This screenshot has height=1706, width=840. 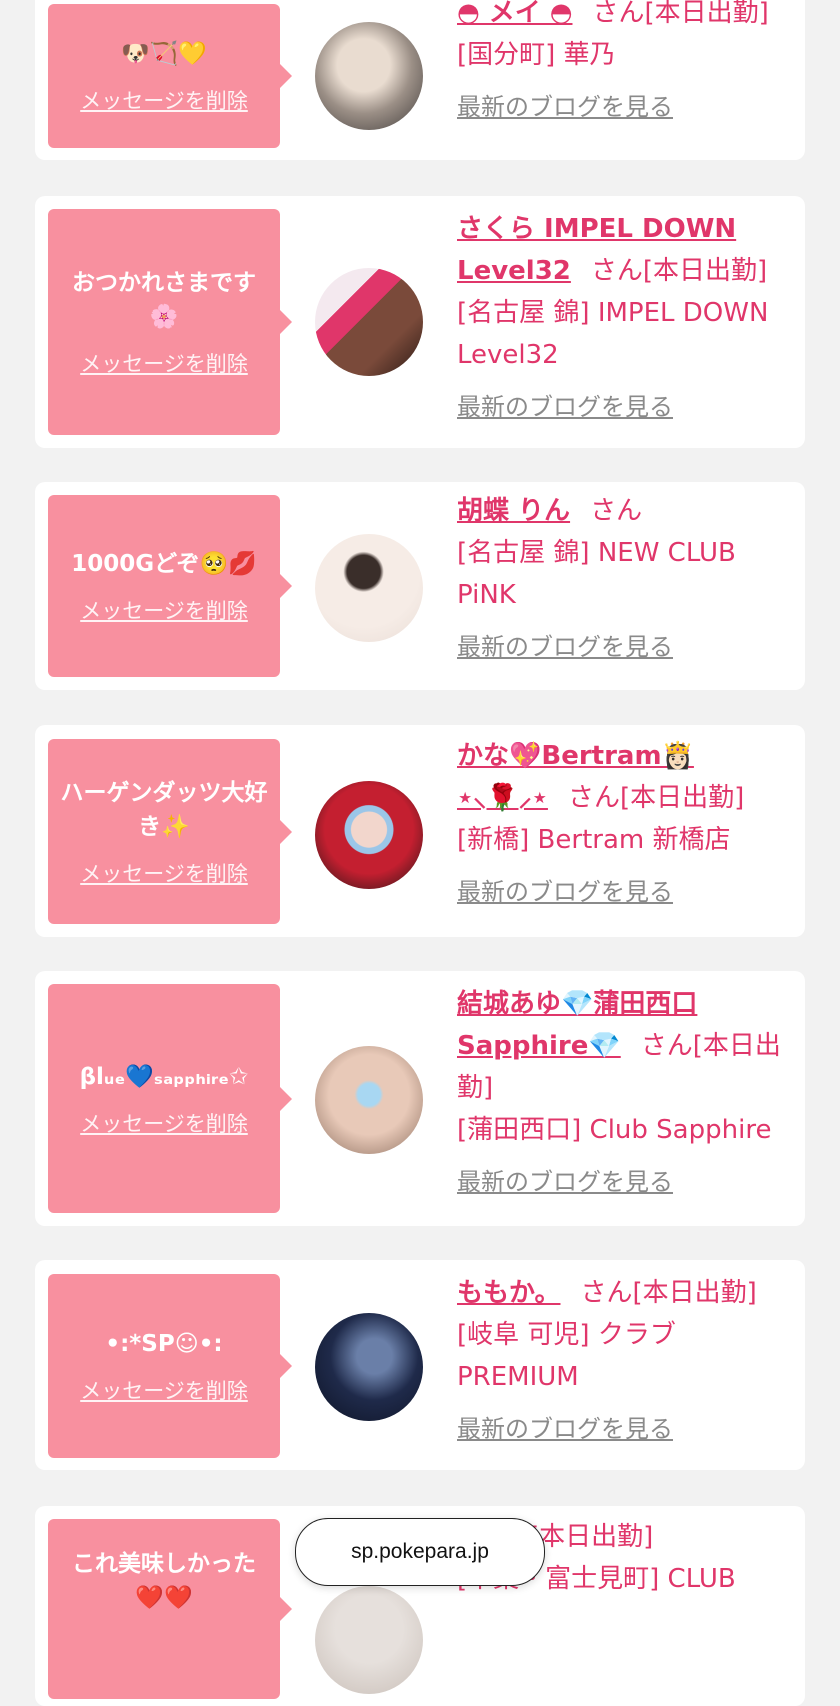 I want to click on message-text: •:*SP☺︎•:, so click(x=164, y=1344).